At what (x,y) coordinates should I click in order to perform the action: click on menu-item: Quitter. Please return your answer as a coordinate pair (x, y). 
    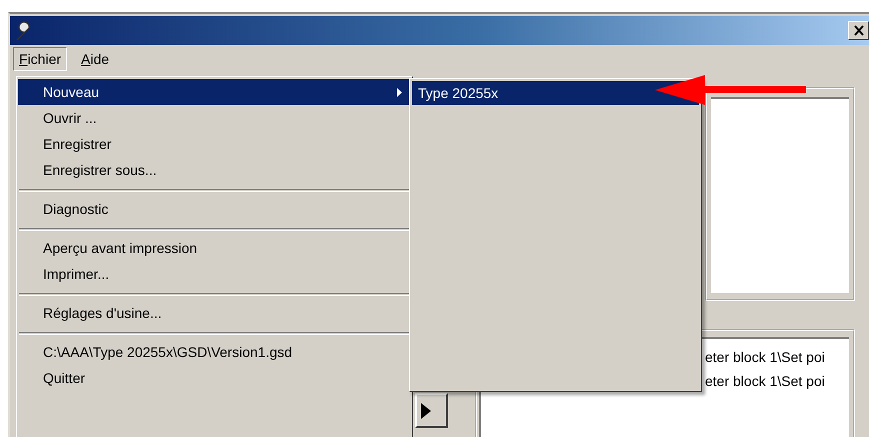
    Looking at the image, I should click on (215, 378).